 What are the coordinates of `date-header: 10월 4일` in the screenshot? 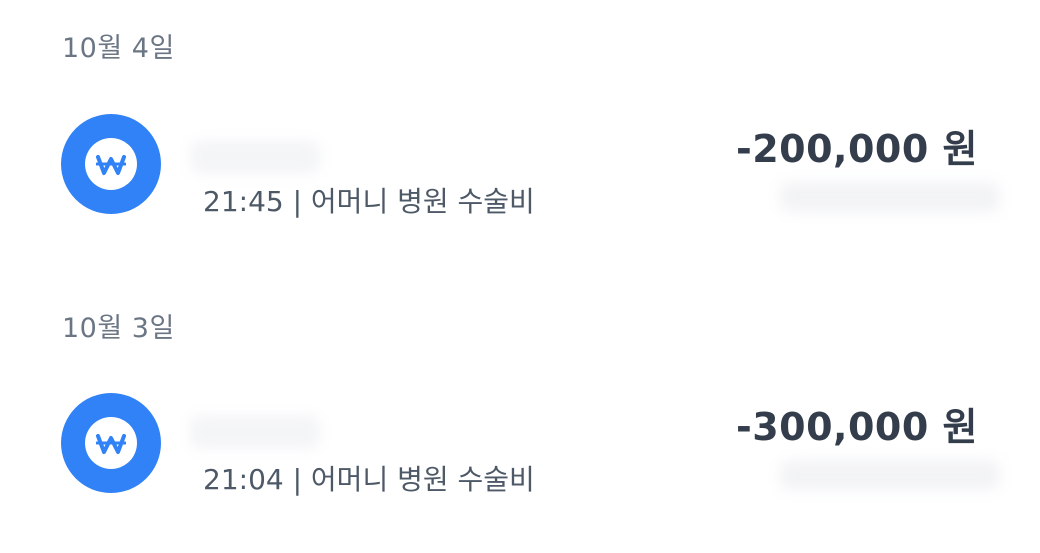 It's located at (118, 48).